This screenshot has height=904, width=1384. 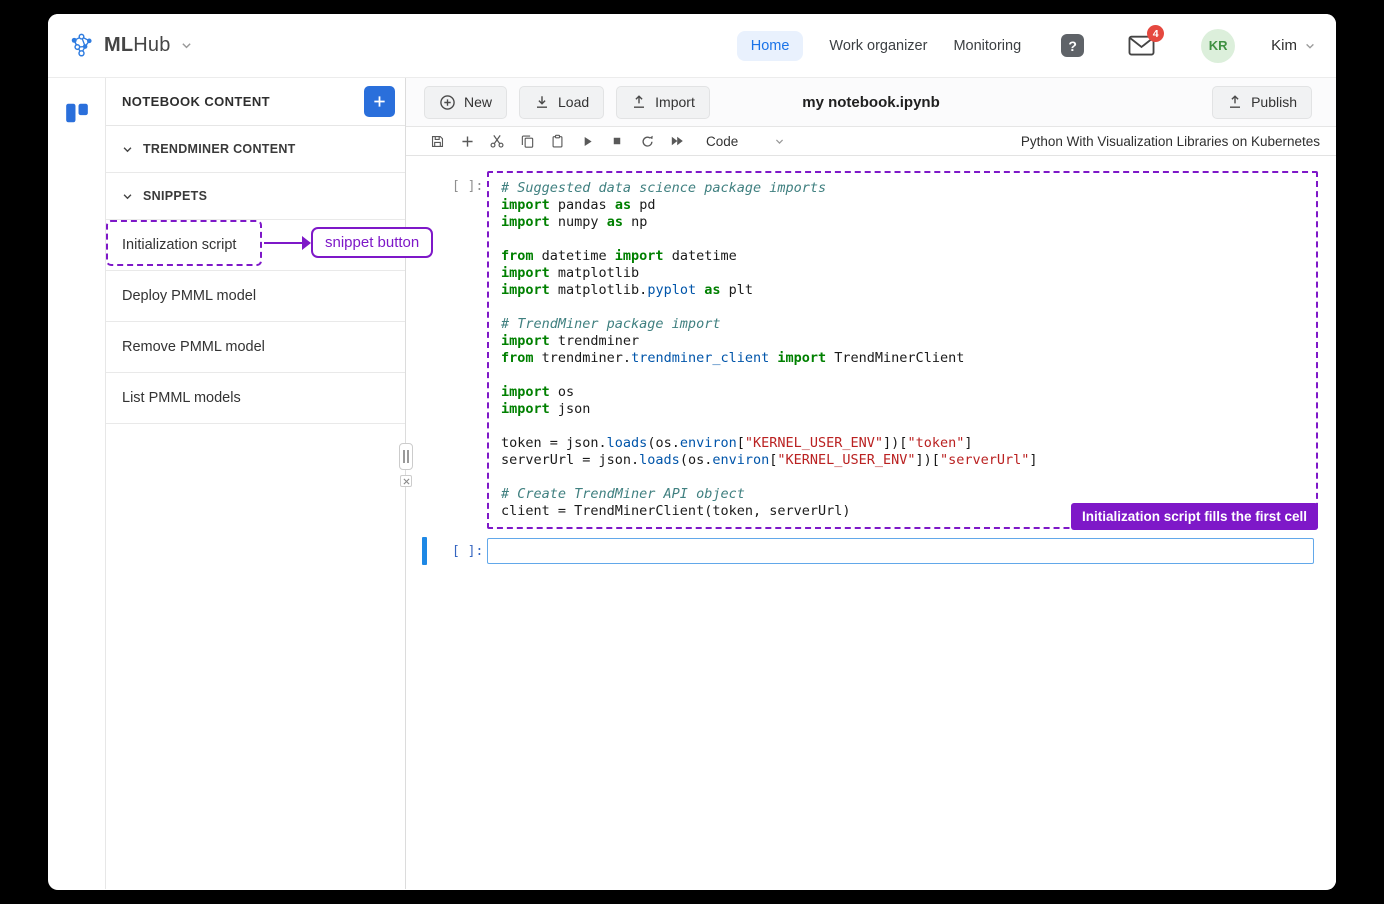 I want to click on code-token: trendminer_client, so click(x=700, y=358).